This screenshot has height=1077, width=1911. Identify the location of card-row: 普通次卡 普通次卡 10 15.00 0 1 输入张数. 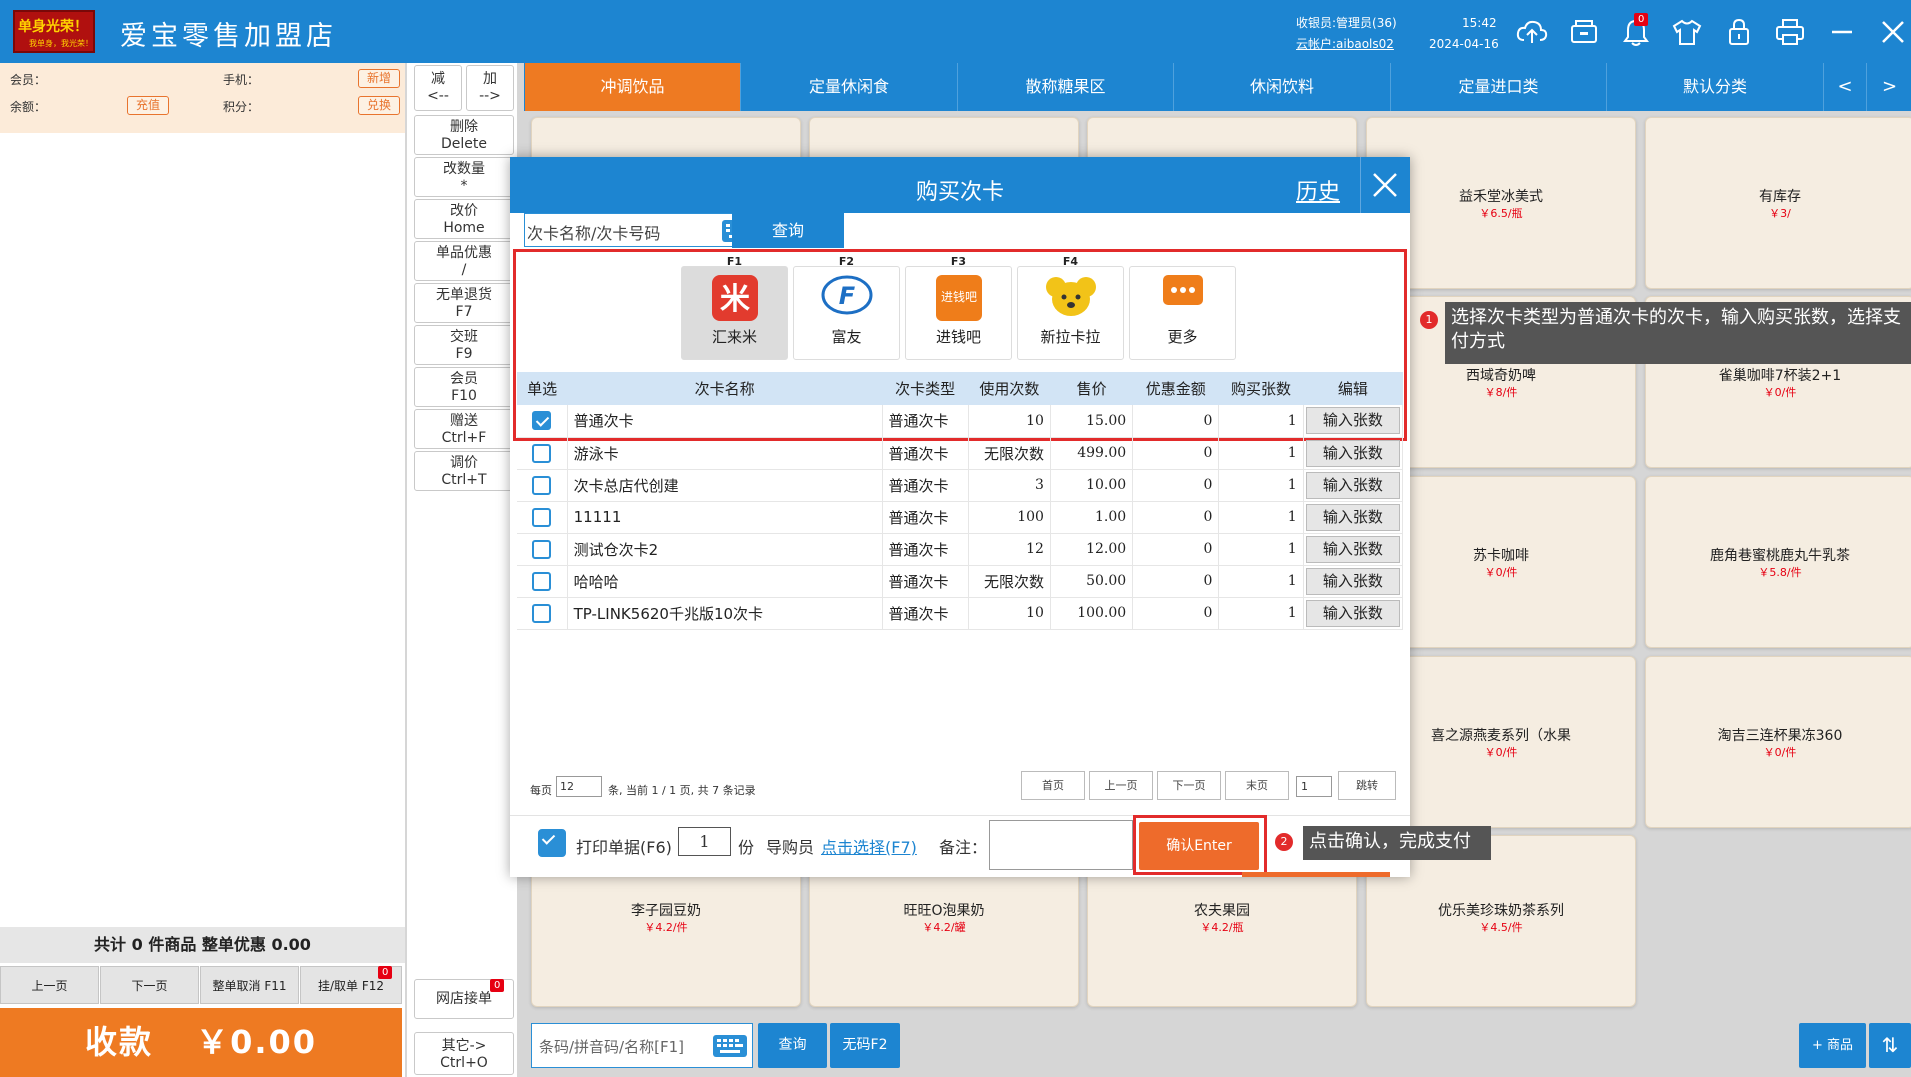
(960, 421).